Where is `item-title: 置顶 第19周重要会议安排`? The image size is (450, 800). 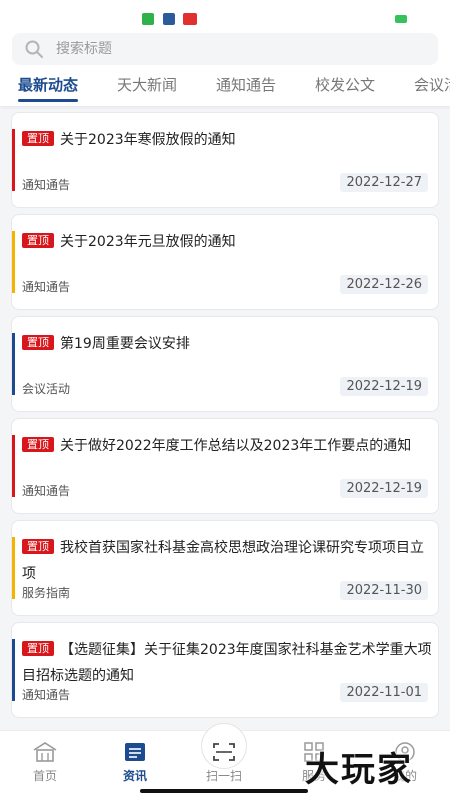
item-title: 置顶 第19周重要会议安排 is located at coordinates (227, 344).